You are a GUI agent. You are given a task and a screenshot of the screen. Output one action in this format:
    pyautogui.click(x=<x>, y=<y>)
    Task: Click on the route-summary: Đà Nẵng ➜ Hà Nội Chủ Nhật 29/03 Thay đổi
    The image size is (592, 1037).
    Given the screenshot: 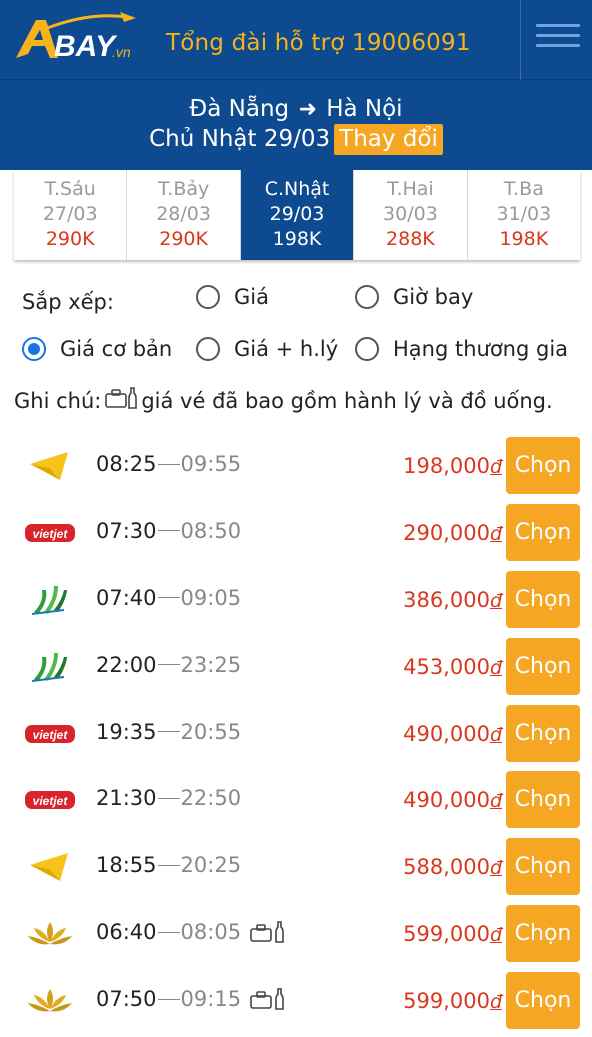 What is the action you would take?
    pyautogui.click(x=296, y=125)
    